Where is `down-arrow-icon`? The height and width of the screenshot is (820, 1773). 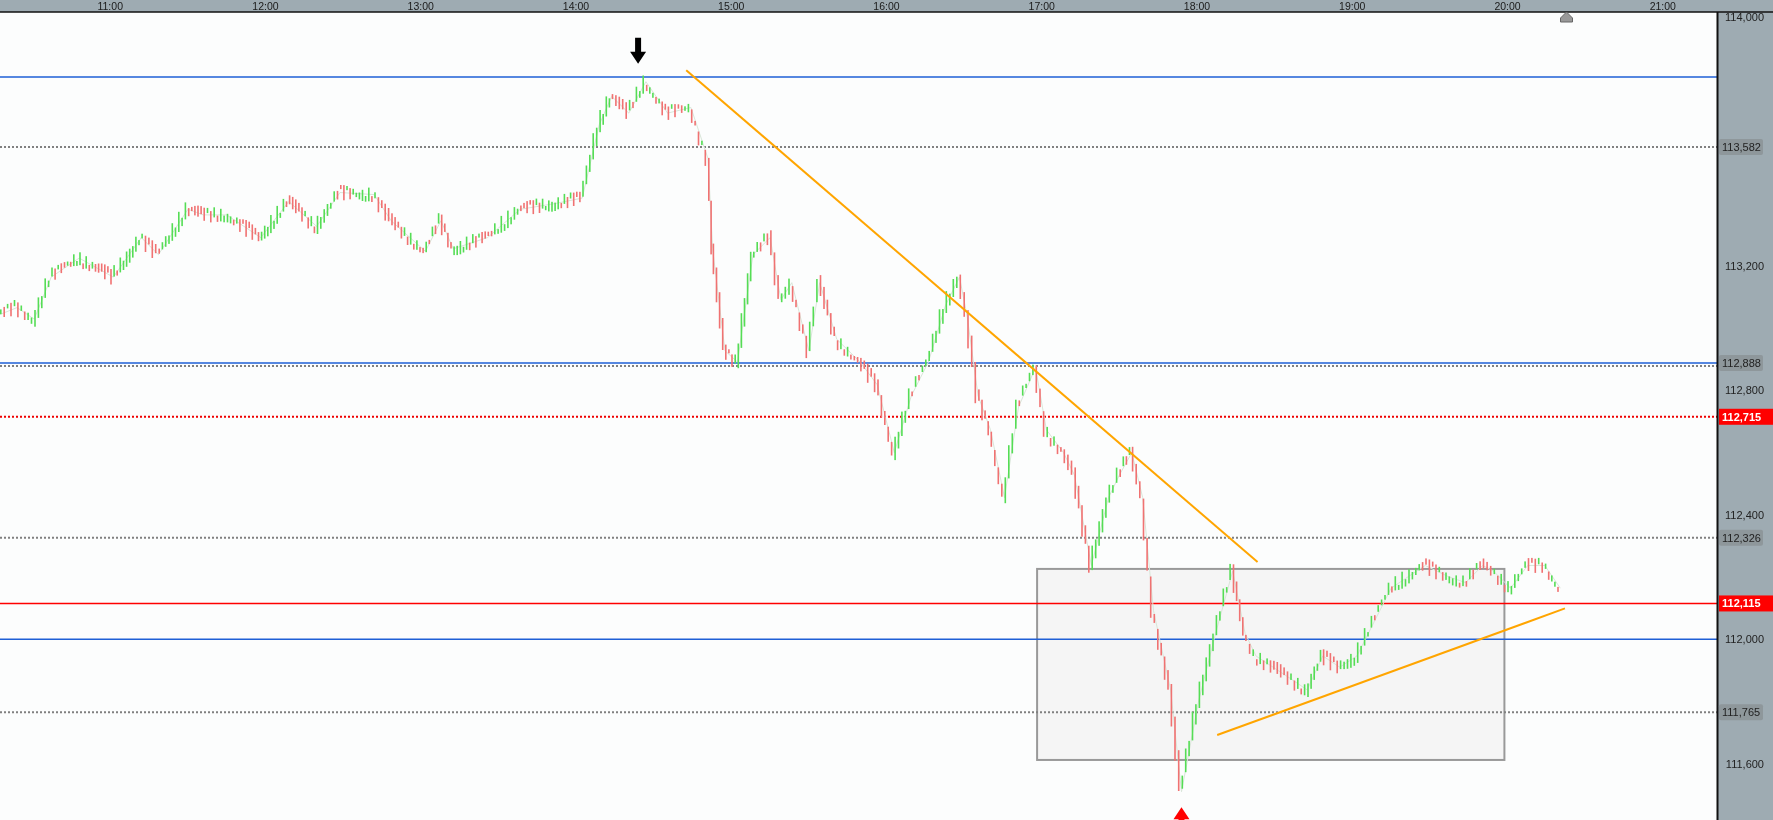 down-arrow-icon is located at coordinates (638, 50).